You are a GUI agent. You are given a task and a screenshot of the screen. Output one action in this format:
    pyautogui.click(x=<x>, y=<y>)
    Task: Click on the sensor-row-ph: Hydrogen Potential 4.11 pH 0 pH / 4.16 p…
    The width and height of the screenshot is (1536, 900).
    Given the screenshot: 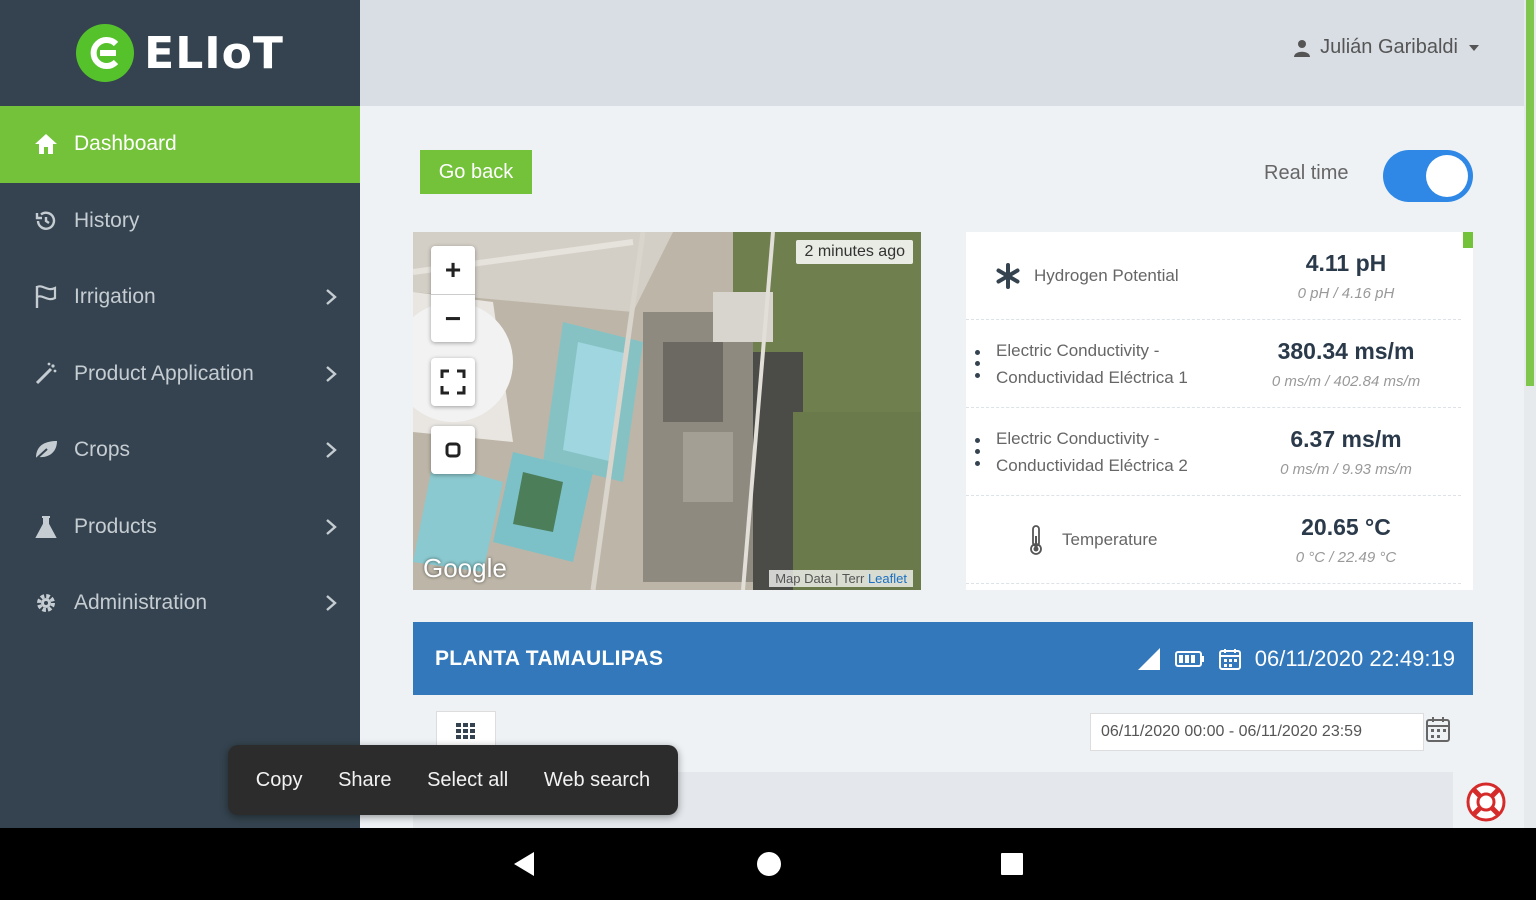 What is the action you would take?
    pyautogui.click(x=1213, y=276)
    